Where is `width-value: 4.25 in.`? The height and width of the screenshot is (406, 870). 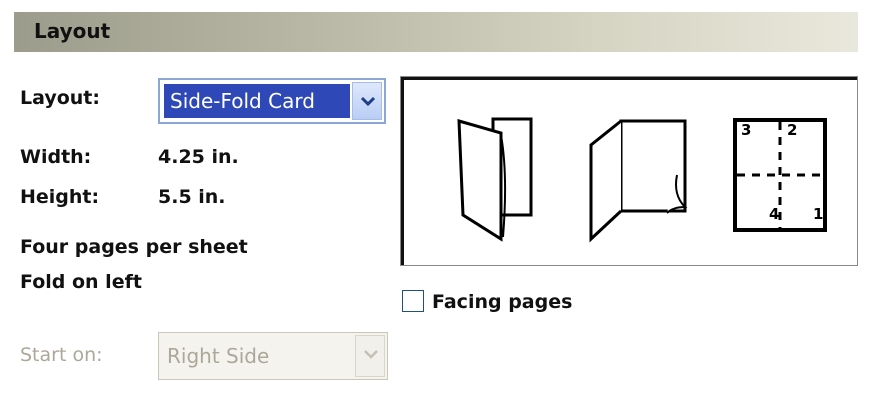
width-value: 4.25 in. is located at coordinates (198, 157).